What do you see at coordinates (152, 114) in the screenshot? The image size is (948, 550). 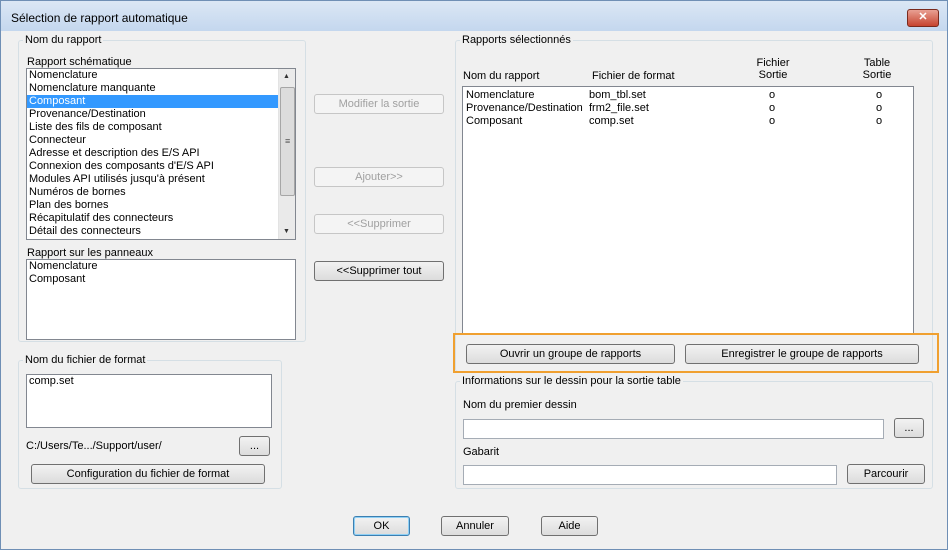 I see `schematic-list-item: Provenance/Destination` at bounding box center [152, 114].